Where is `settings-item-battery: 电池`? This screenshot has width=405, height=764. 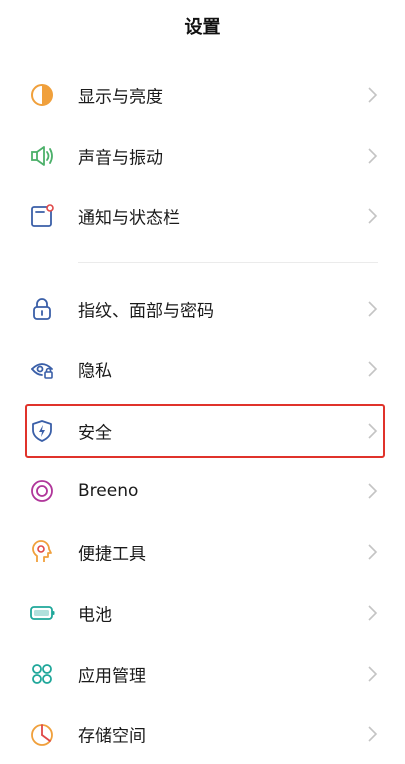 settings-item-battery: 电池 is located at coordinates (202, 613).